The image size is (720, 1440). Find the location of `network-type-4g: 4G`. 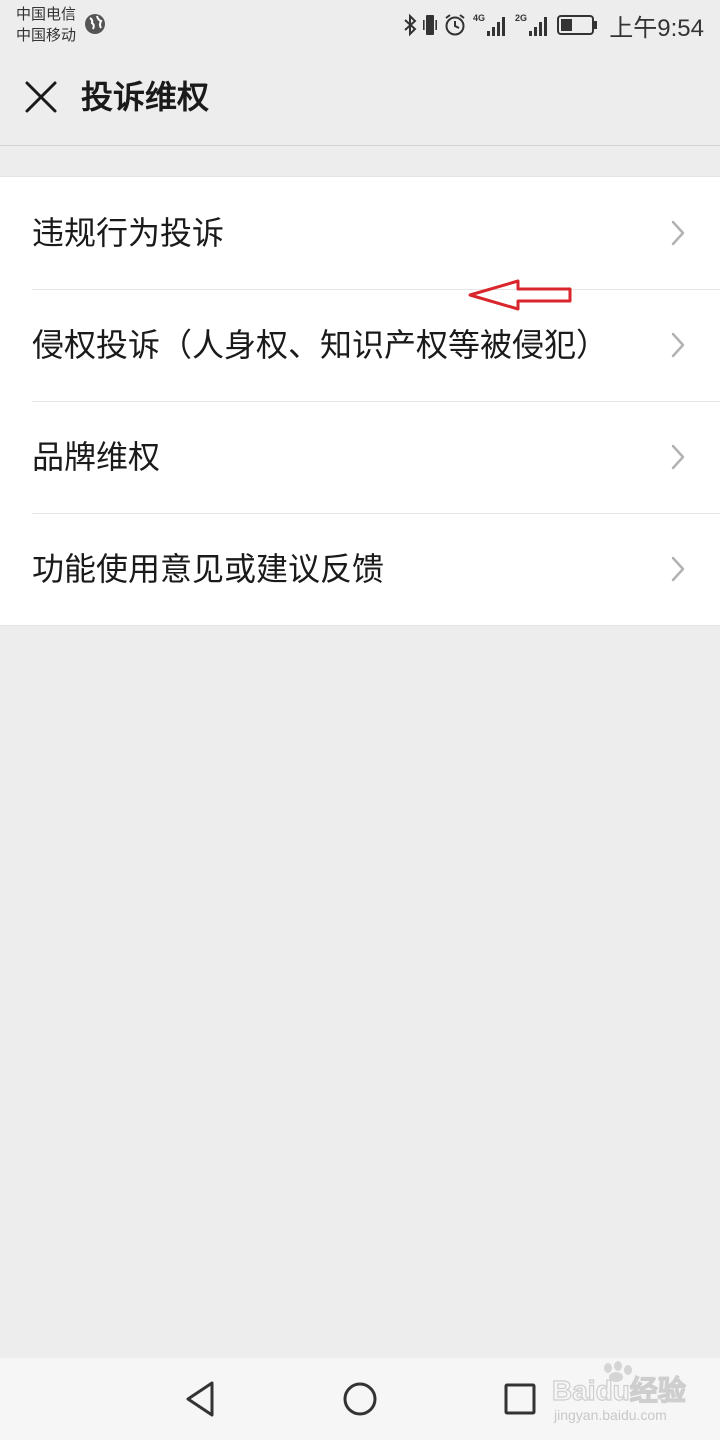

network-type-4g: 4G is located at coordinates (479, 18).